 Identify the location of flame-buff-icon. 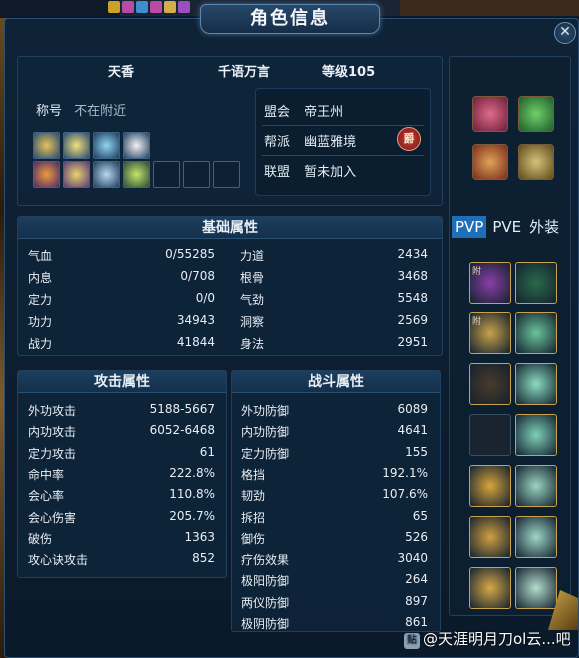
(46, 174).